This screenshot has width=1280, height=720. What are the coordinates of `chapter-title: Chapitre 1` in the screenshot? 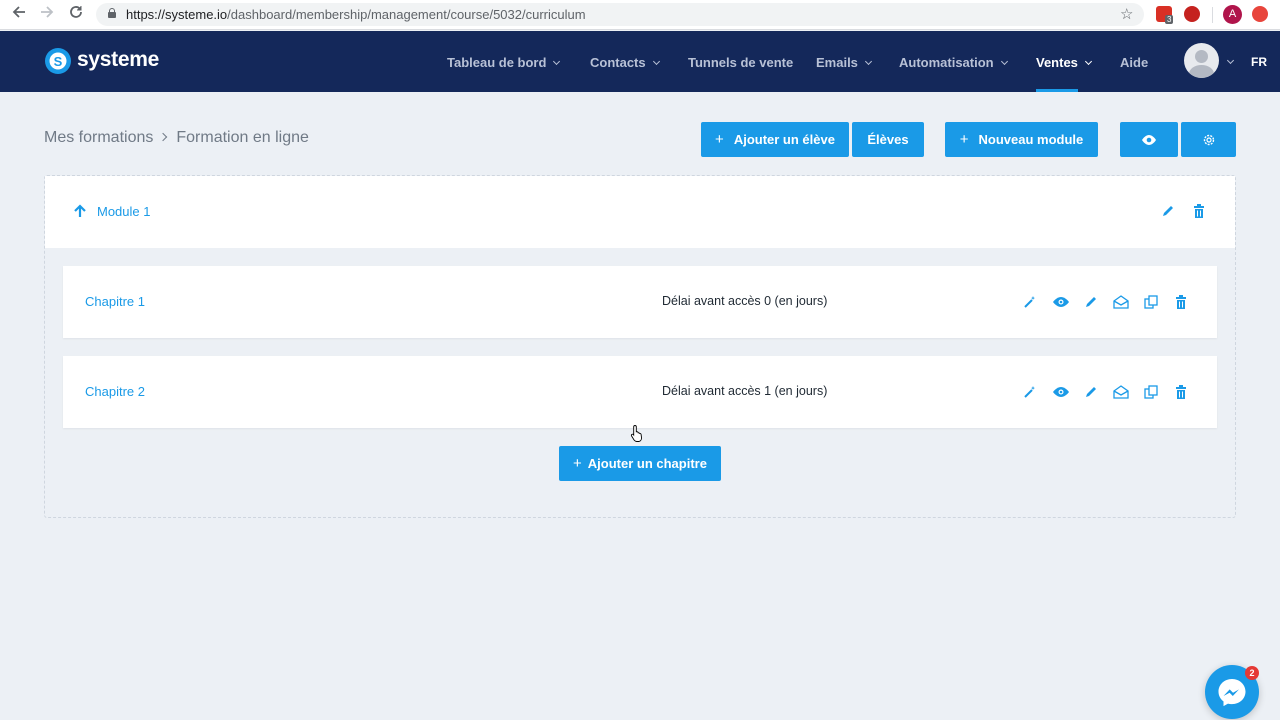 It's located at (115, 301).